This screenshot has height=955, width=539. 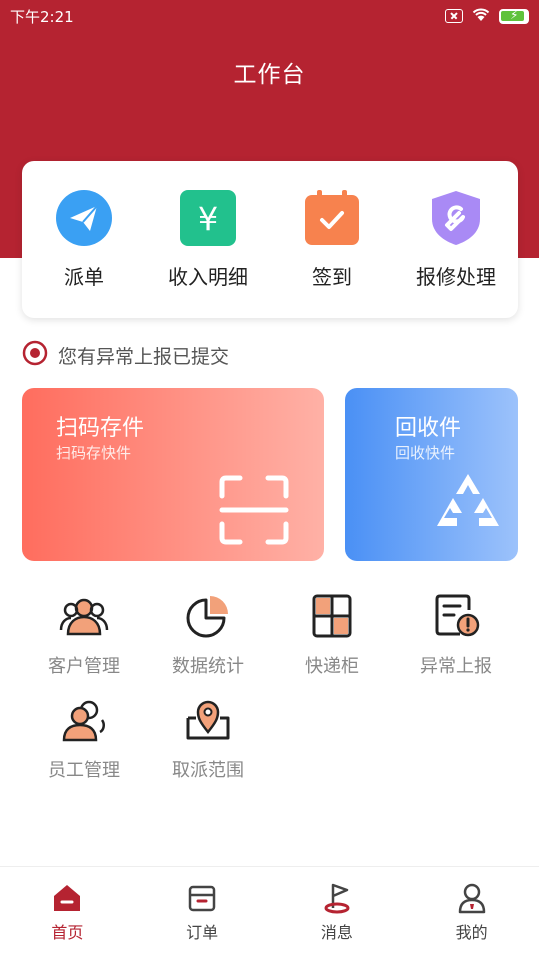 I want to click on grid-item-label: 异常上报, so click(x=456, y=666).